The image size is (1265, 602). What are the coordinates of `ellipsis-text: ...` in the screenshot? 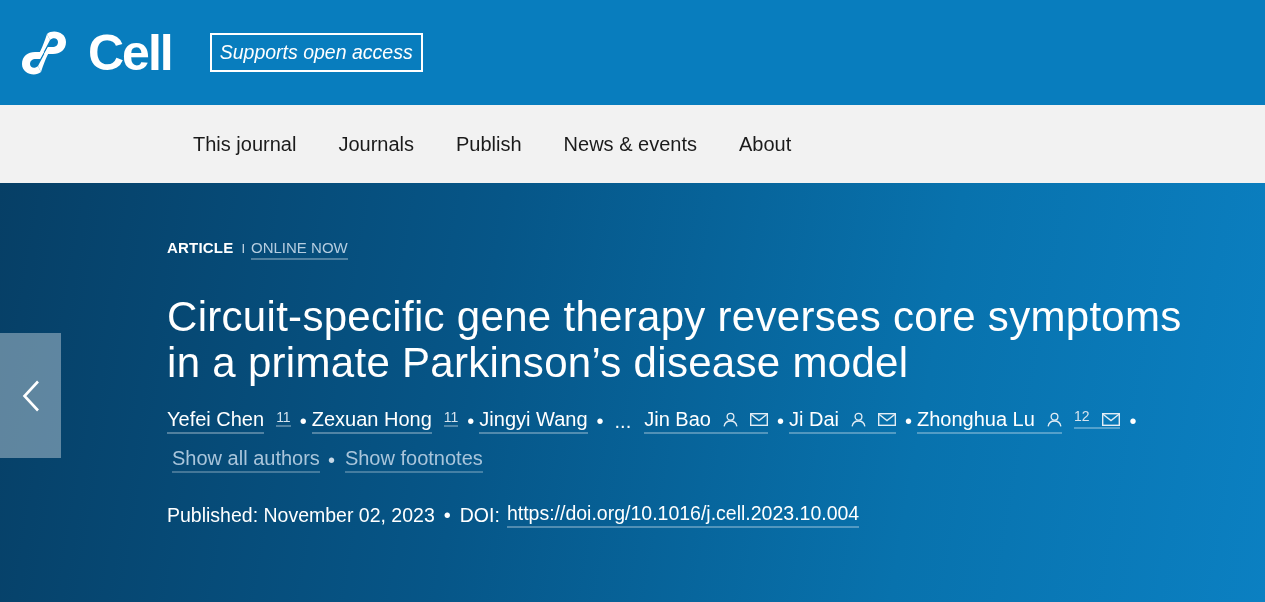 It's located at (623, 420).